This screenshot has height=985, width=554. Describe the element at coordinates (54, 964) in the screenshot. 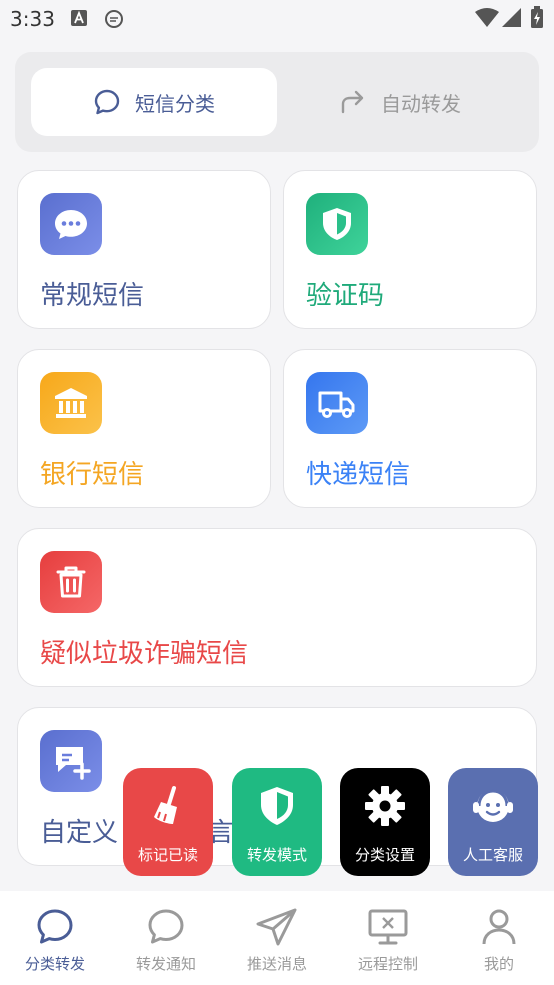

I see `nav-label-category-forward: 分类转发` at that location.